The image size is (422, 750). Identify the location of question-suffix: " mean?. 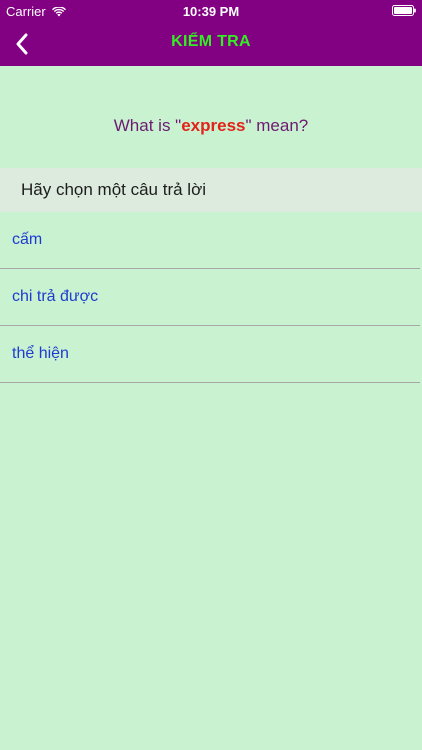
(277, 125).